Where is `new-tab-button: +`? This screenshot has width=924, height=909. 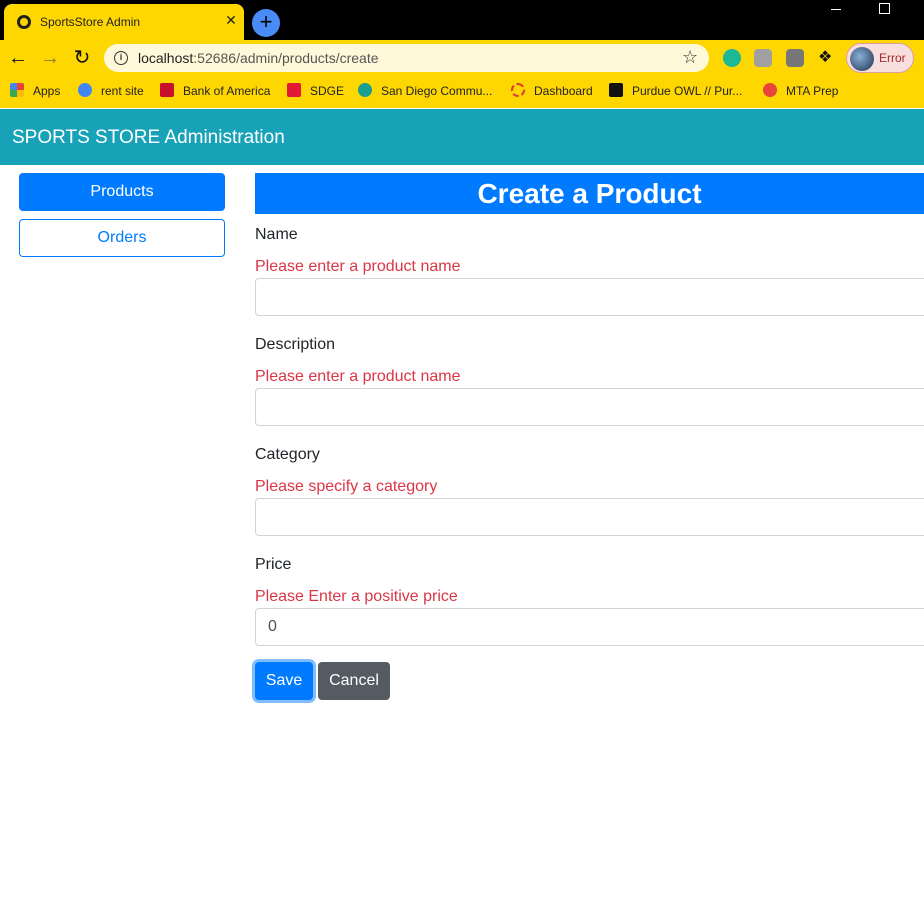
new-tab-button: + is located at coordinates (266, 23).